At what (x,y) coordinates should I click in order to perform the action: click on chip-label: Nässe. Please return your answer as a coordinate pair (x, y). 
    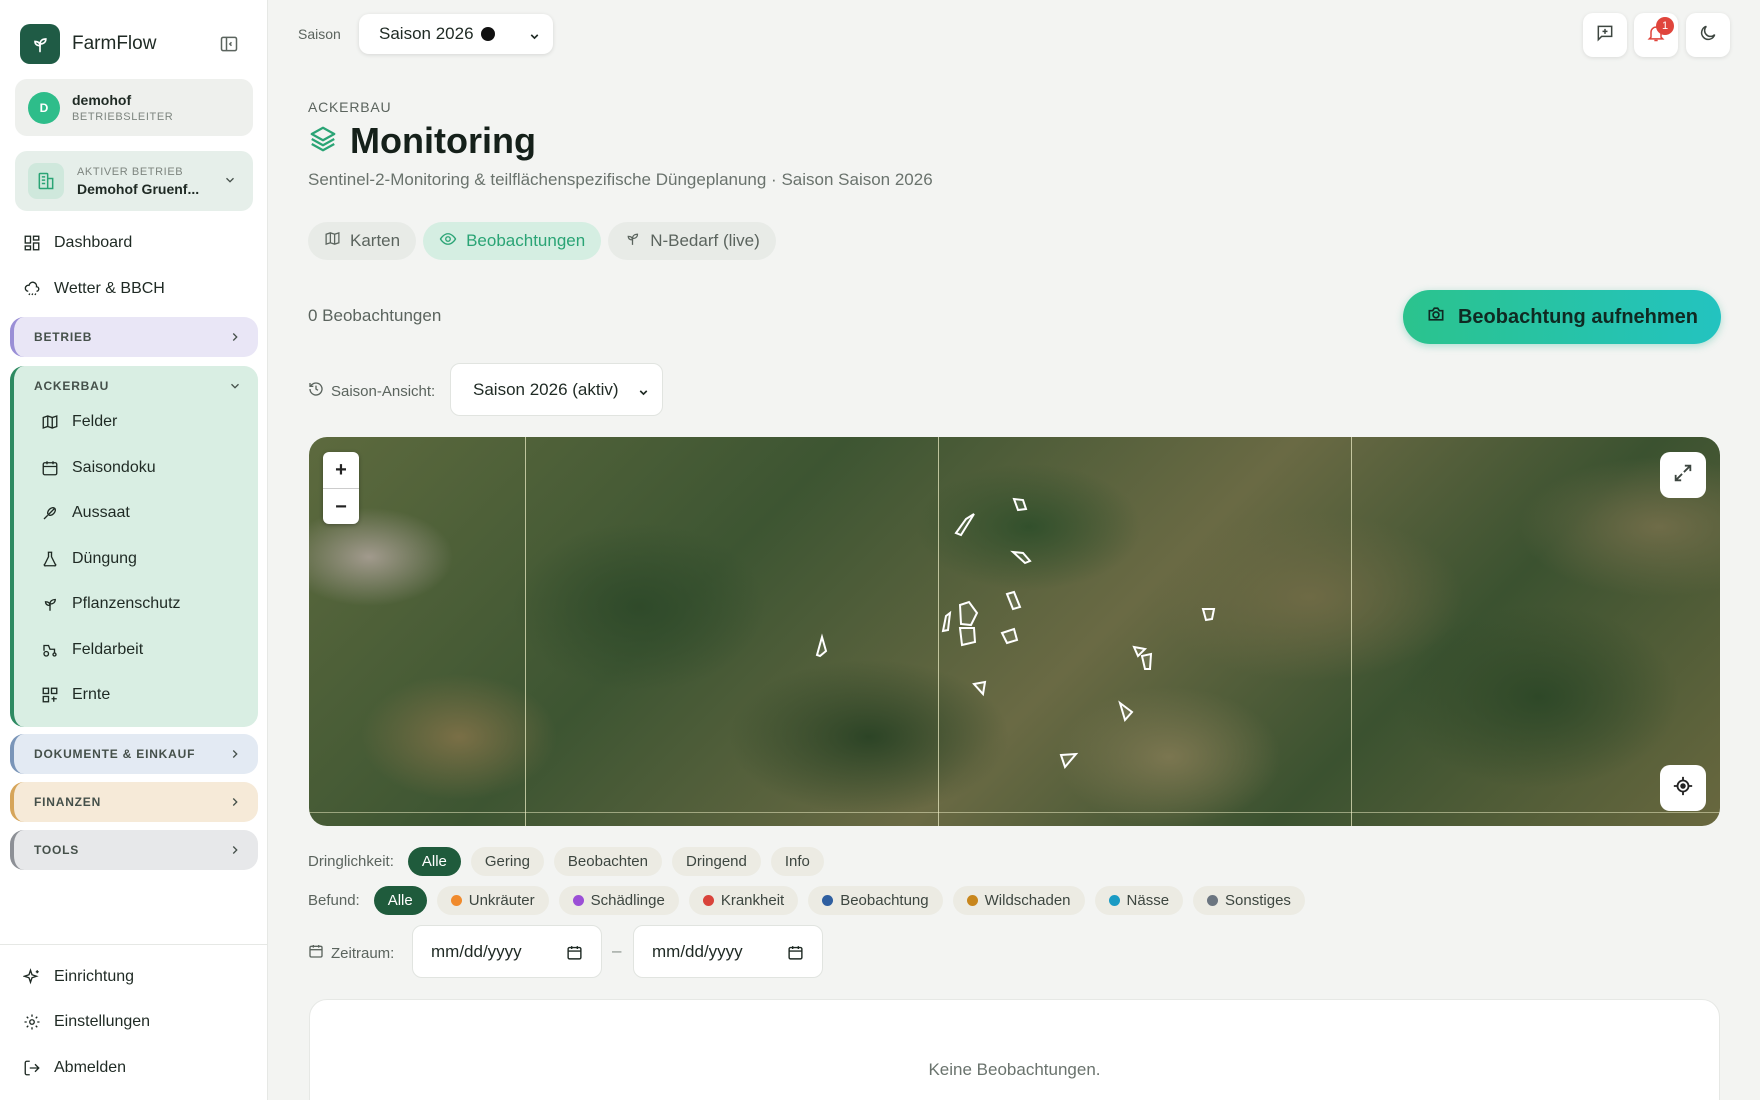
    Looking at the image, I should click on (1148, 900).